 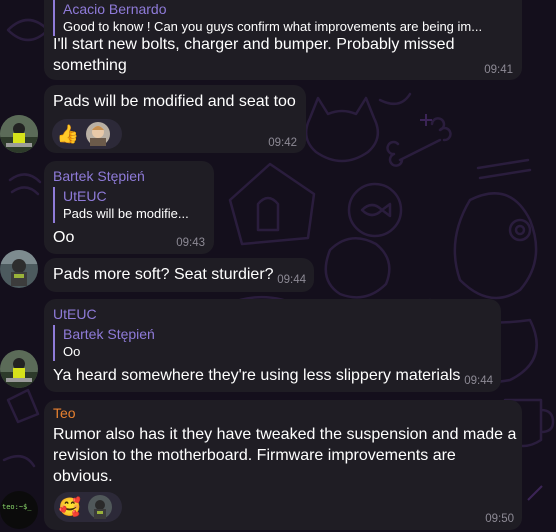 I want to click on message-bubble-4: Pads more soft? Seat sturdier? 09:44, so click(x=179, y=275).